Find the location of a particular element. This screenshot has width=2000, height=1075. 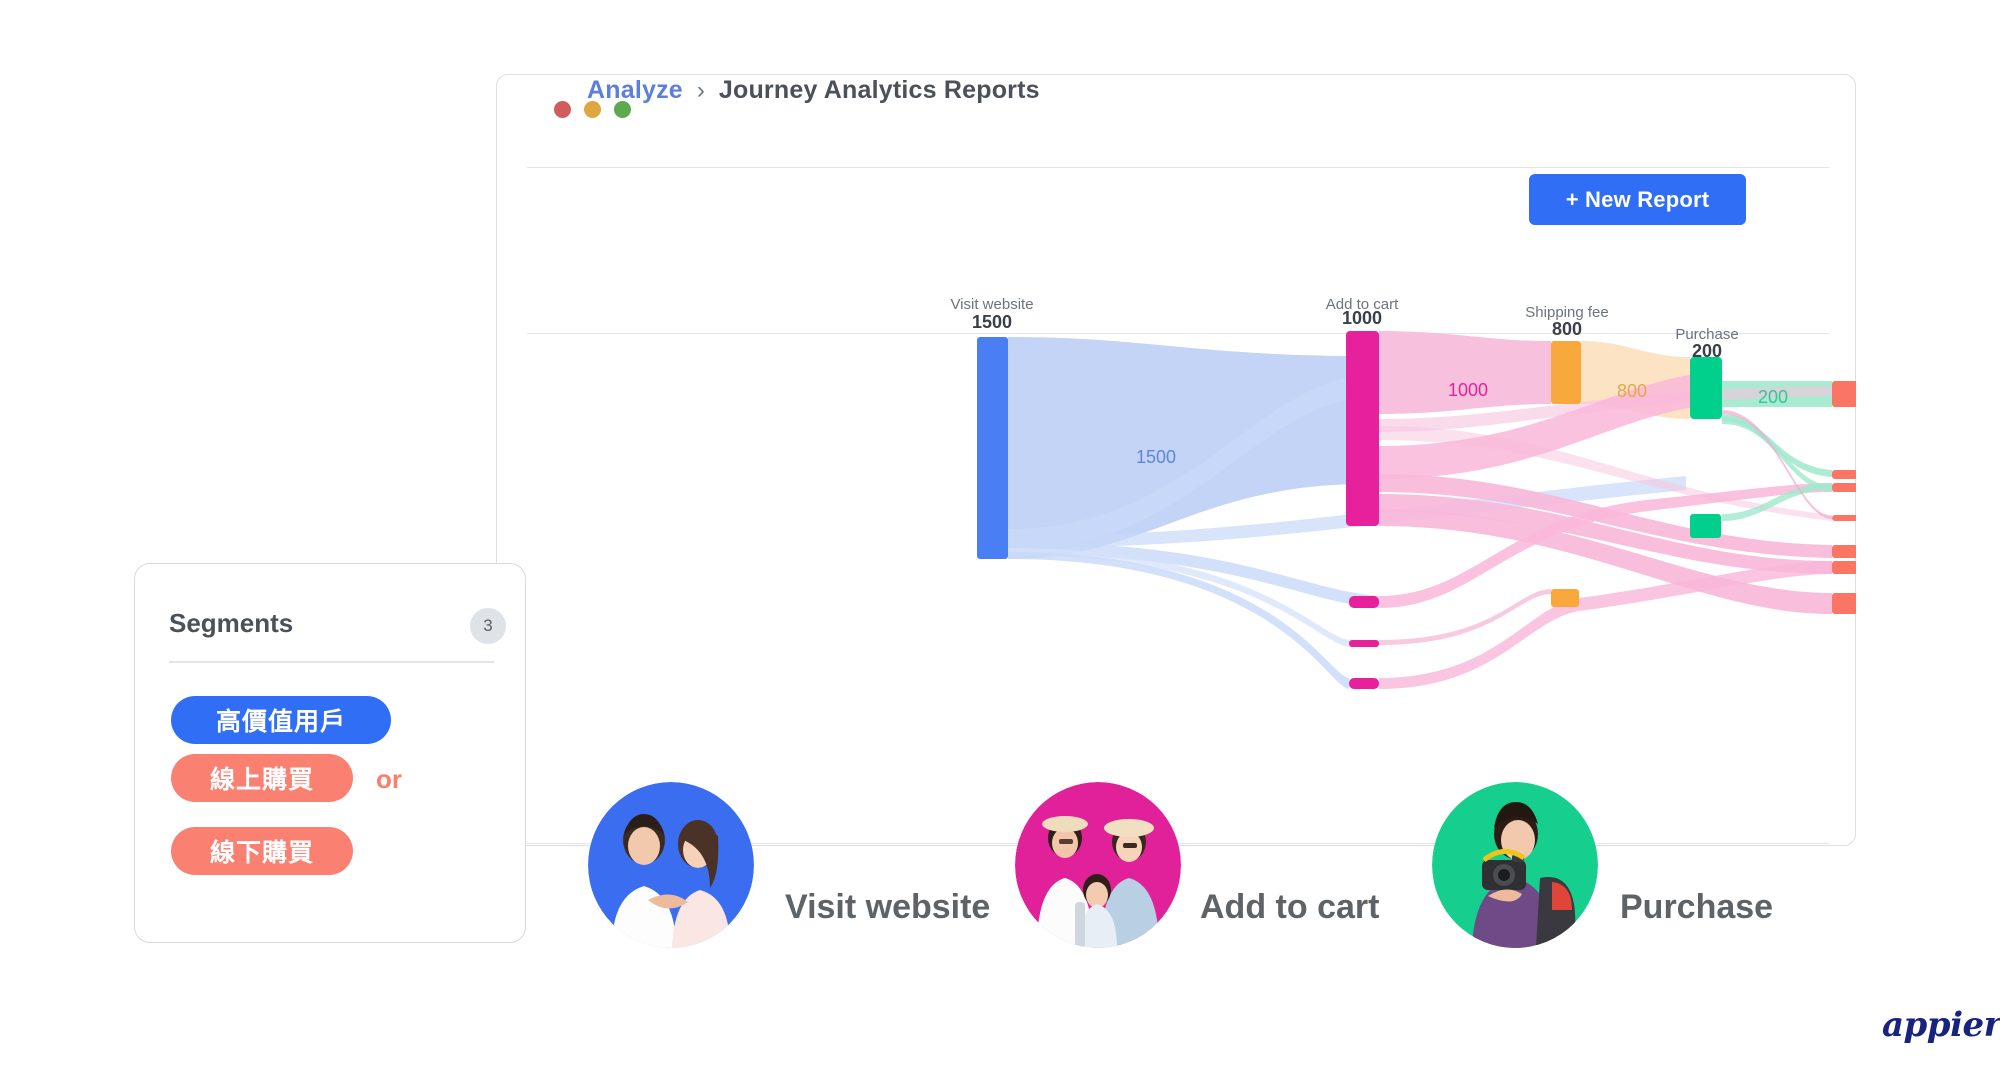

persona-avatar-visit-website is located at coordinates (671, 865).